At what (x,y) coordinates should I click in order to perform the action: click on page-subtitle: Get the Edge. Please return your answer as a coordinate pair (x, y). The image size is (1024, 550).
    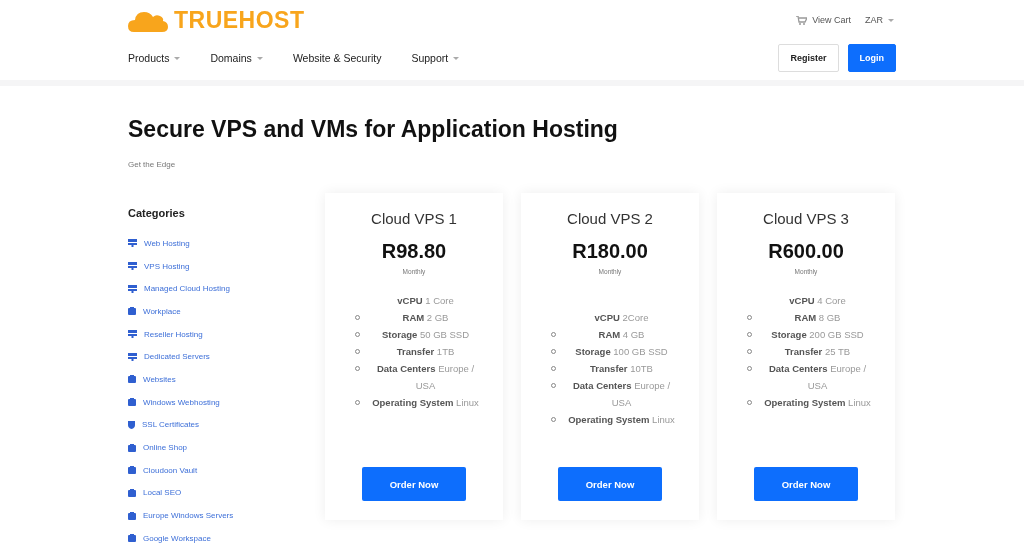
    Looking at the image, I should click on (152, 164).